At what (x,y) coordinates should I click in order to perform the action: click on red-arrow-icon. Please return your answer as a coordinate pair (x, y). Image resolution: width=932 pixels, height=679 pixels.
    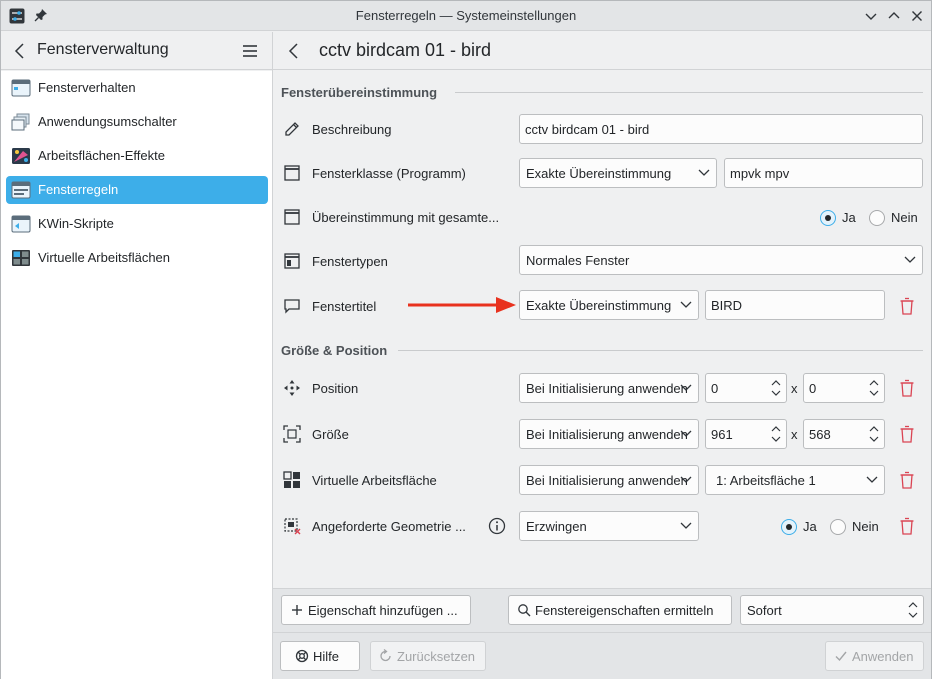
    Looking at the image, I should click on (462, 305).